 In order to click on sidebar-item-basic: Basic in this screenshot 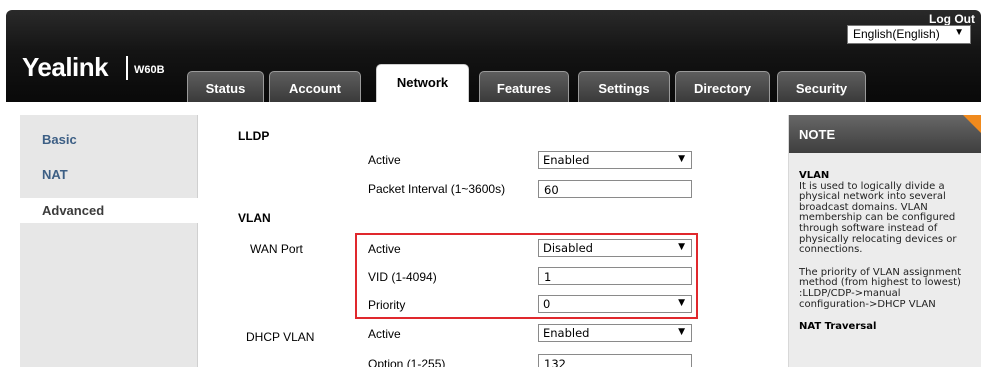, I will do `click(109, 139)`.